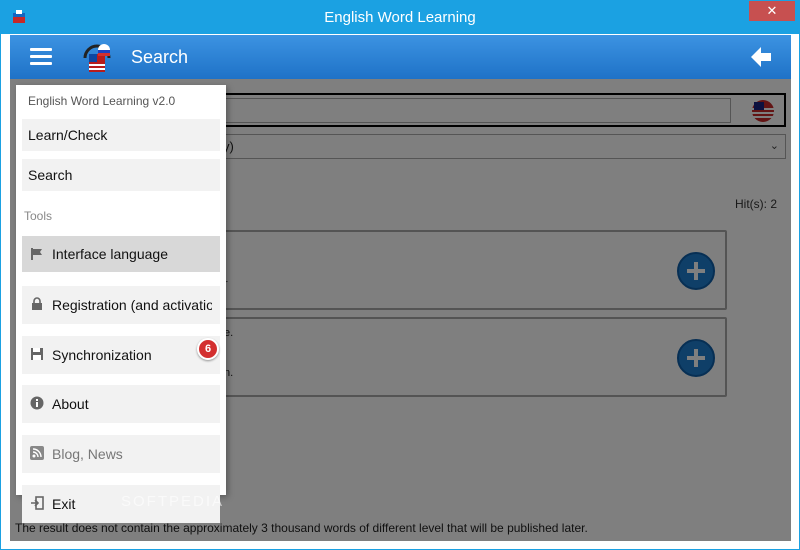  I want to click on rss-icon, so click(37, 453).